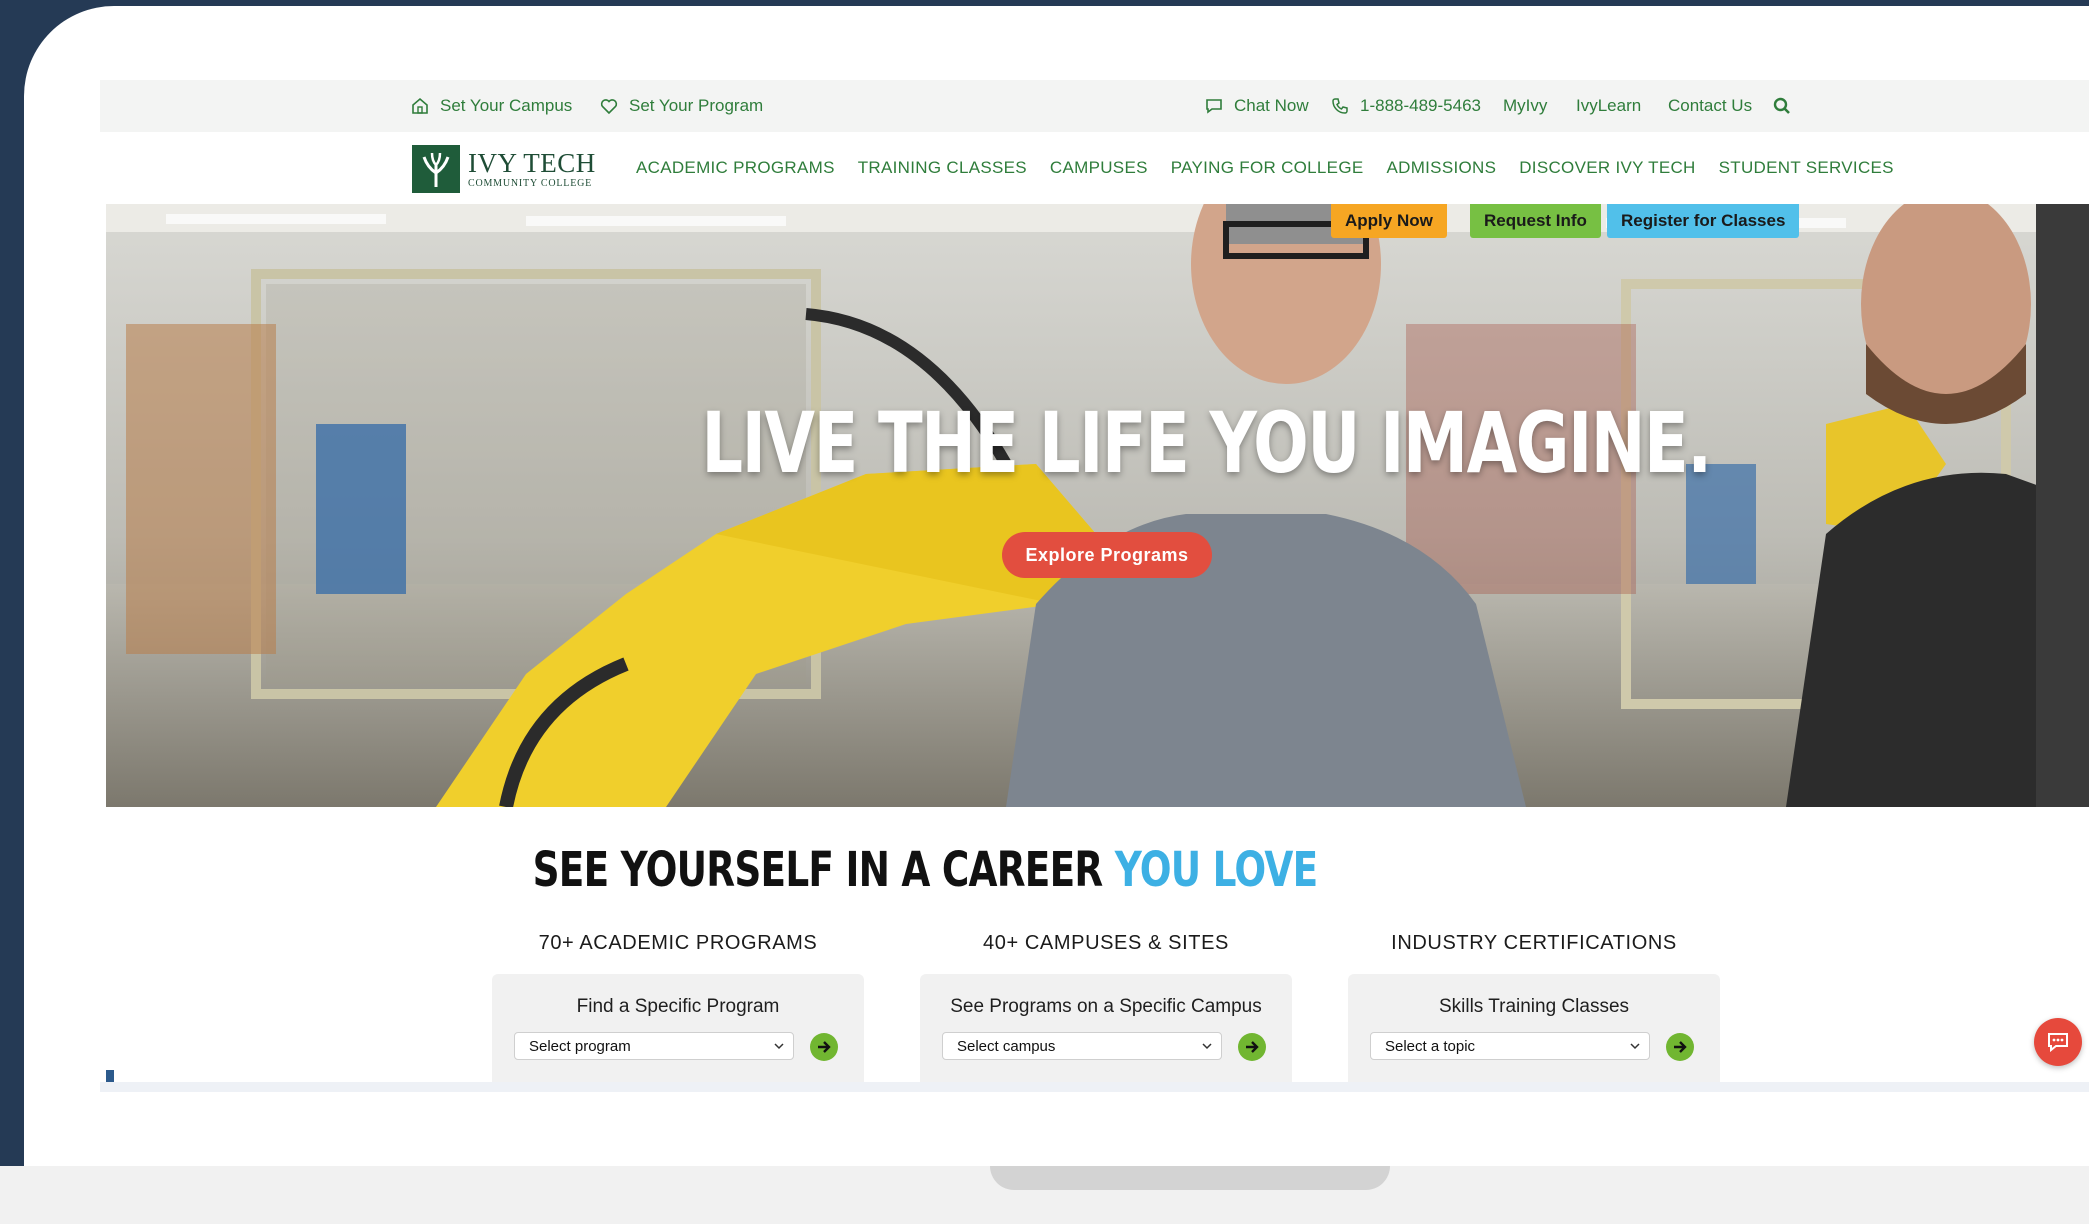  I want to click on logo-subtitle: COMMUNITY COLLEGE, so click(530, 183).